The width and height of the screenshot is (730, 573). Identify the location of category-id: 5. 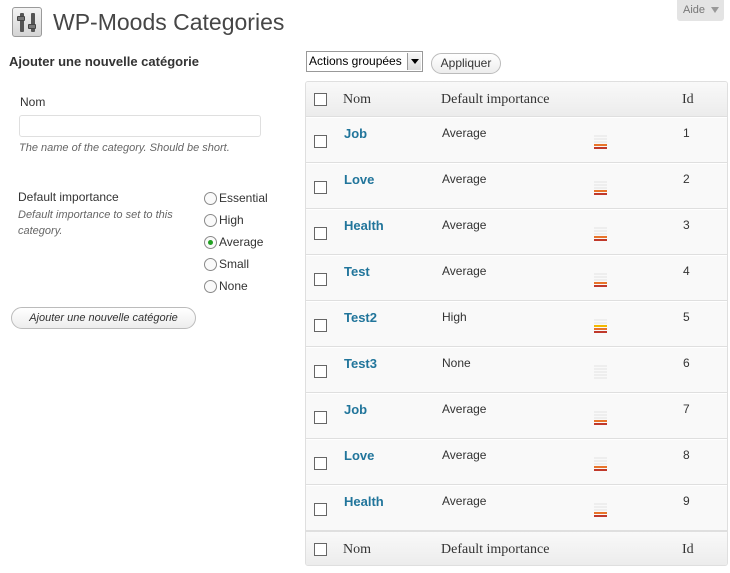
(686, 317).